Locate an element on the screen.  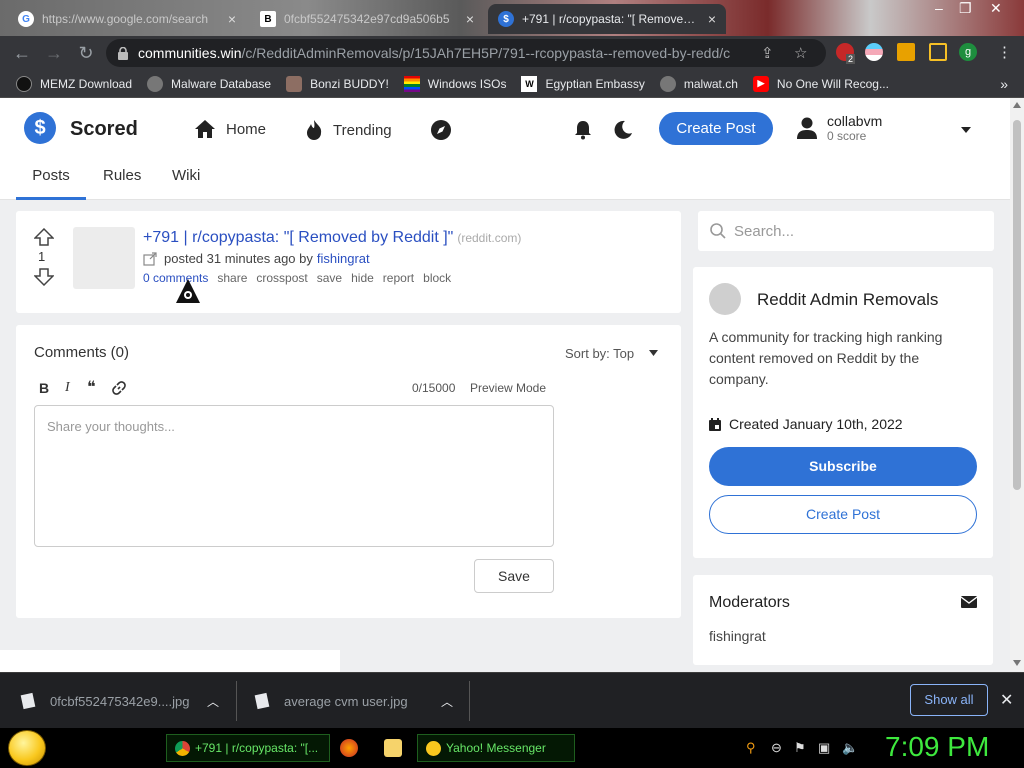
browser-tab-google: G https://www.google.com/search × is located at coordinates (127, 19).